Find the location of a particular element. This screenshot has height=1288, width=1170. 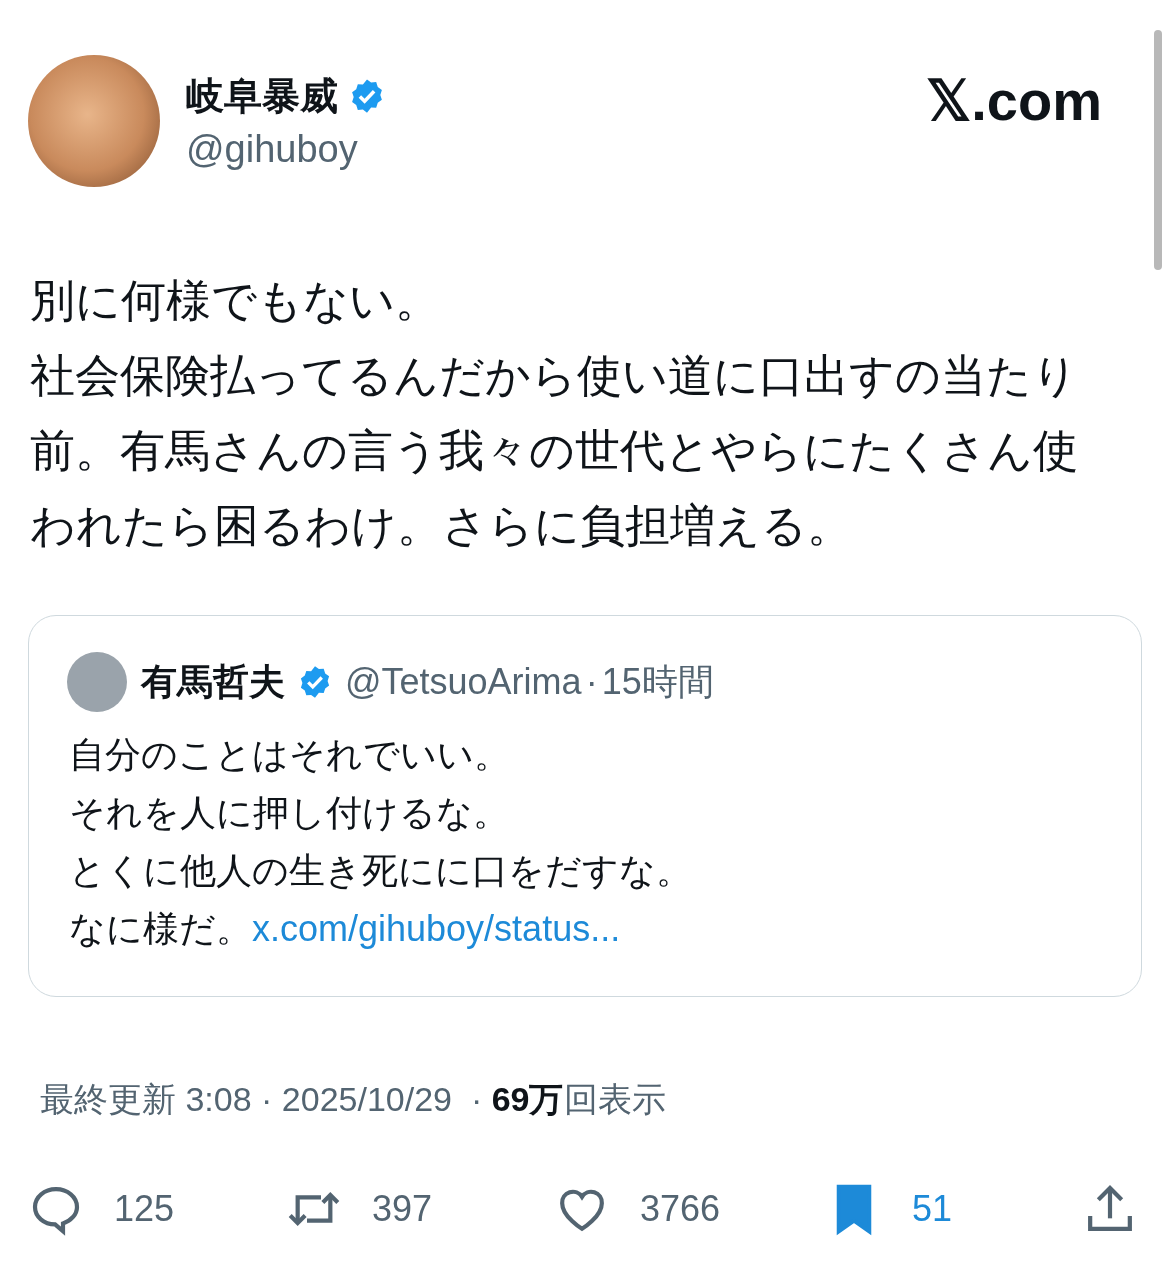

site-logo: 𝕏.com is located at coordinates (1014, 101).